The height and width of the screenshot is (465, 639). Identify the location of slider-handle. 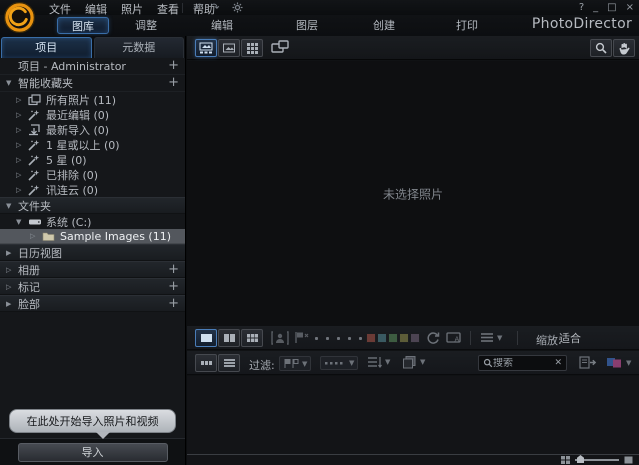
(580, 459).